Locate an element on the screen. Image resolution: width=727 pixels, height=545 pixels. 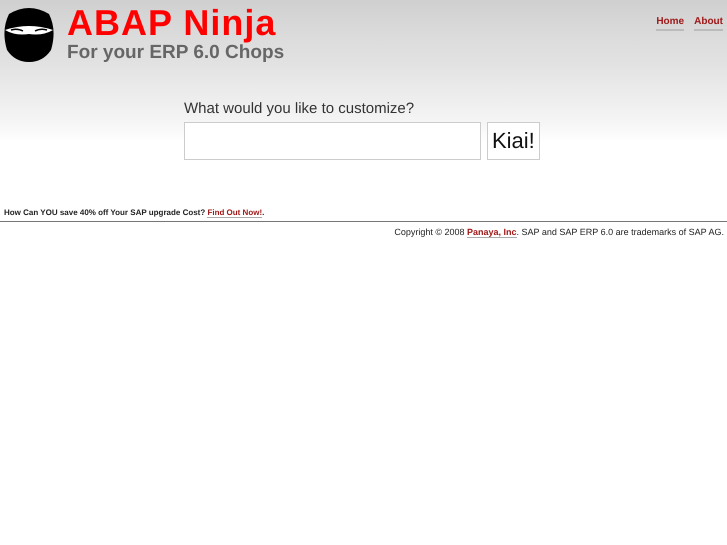
copyright-text: Copyright © 2008 Panaya, Inc. SAP and SAP ERP 6.0 are trademarks of SAP AG. is located at coordinates (559, 231).